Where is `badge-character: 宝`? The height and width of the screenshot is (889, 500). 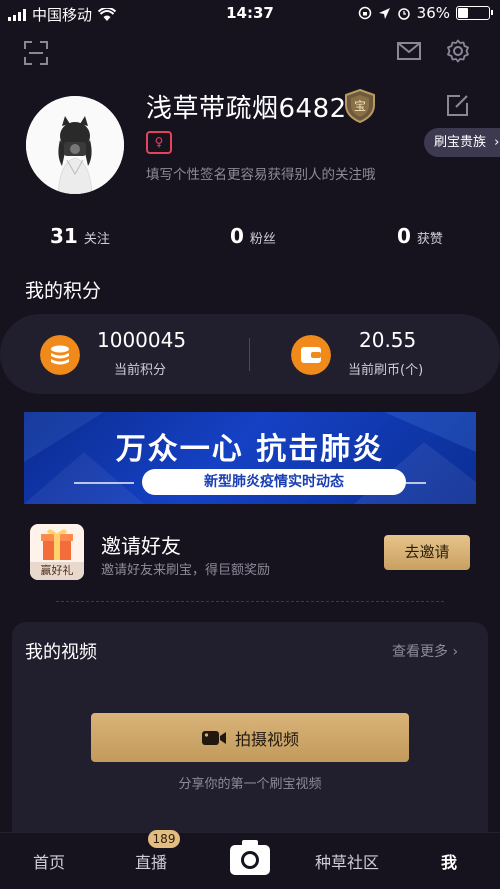
badge-character: 宝 is located at coordinates (360, 106).